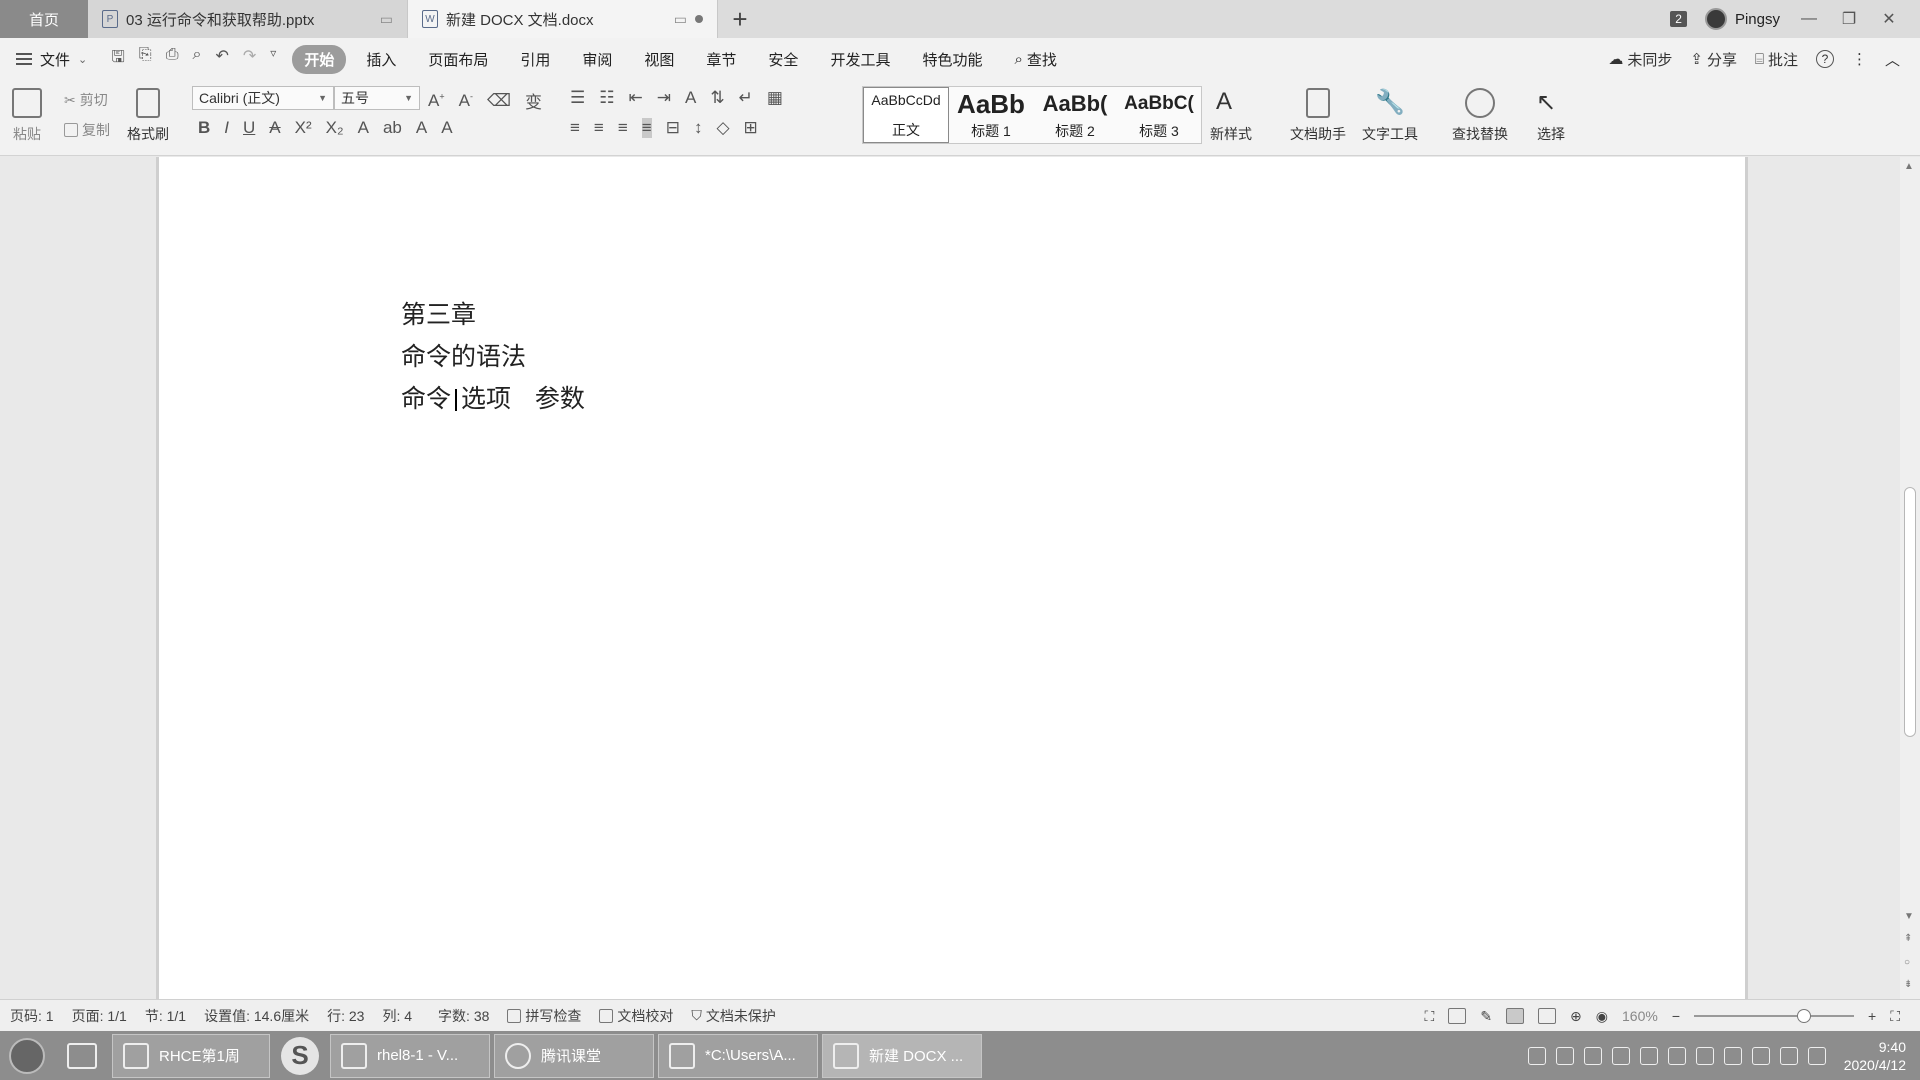 Image resolution: width=1920 pixels, height=1080 pixels. What do you see at coordinates (1788, 1055) in the screenshot?
I see `volume-tray-icon` at bounding box center [1788, 1055].